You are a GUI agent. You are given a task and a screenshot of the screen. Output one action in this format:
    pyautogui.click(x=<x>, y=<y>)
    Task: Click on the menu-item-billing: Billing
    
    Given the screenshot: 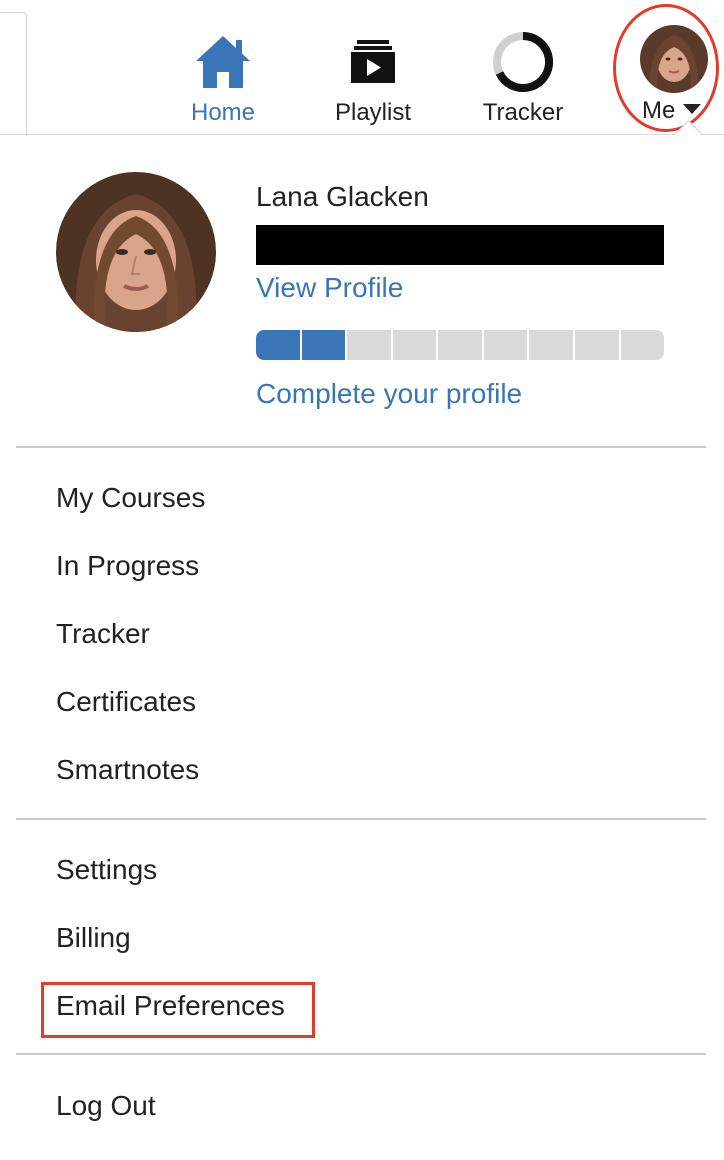 What is the action you would take?
    pyautogui.click(x=93, y=938)
    